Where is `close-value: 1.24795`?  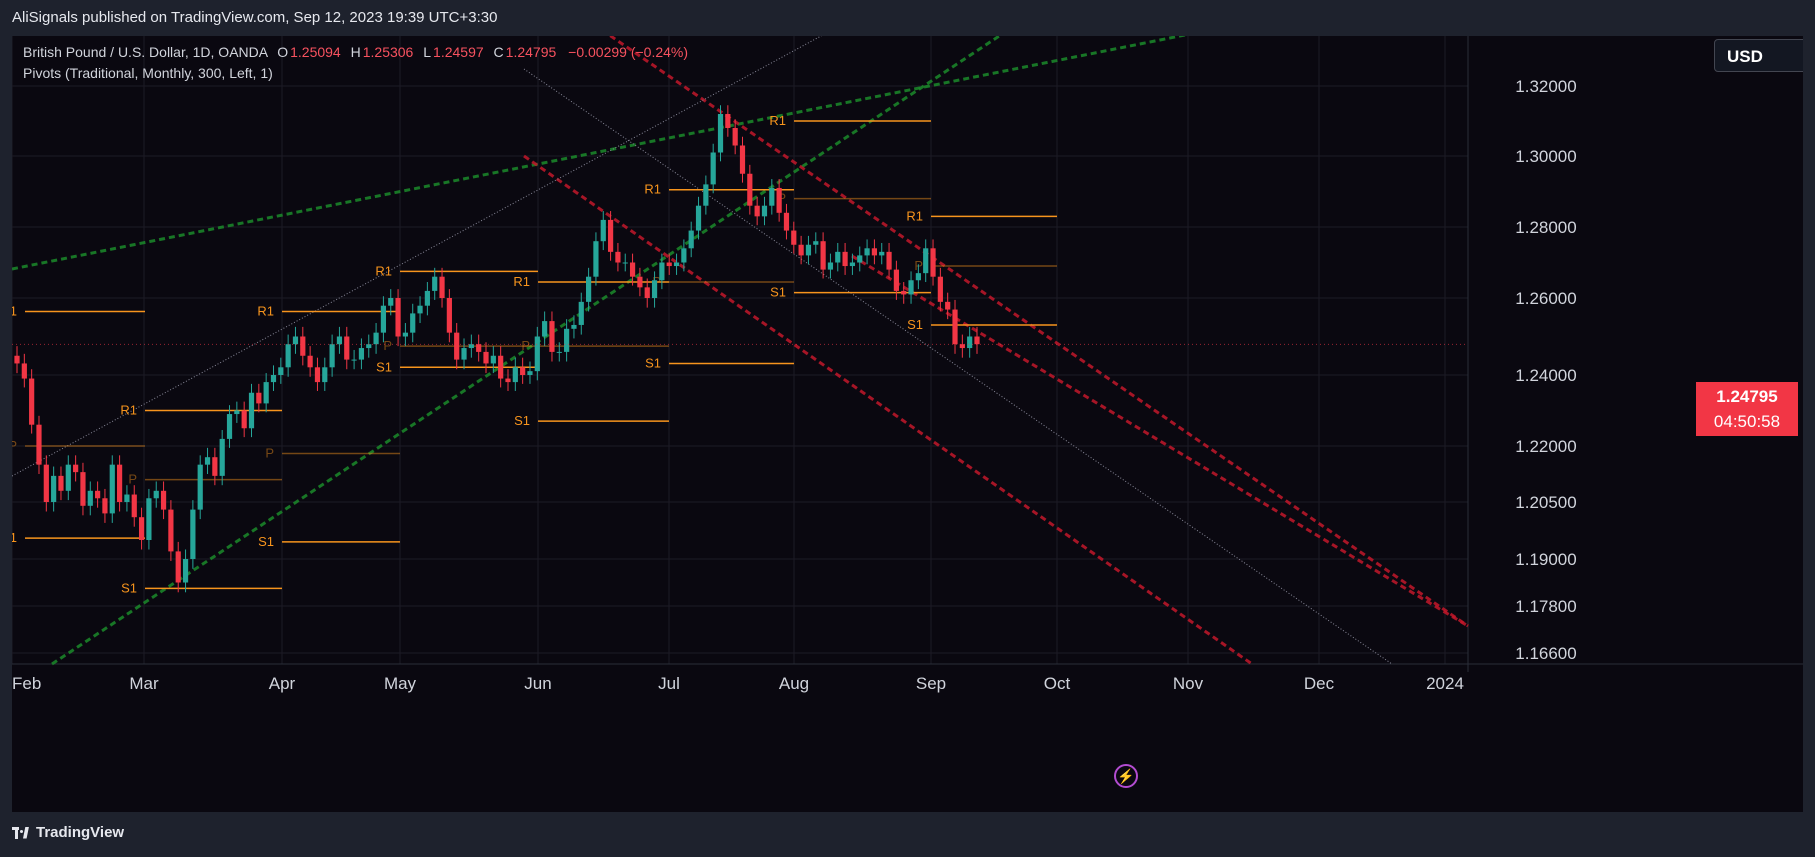
close-value: 1.24795 is located at coordinates (531, 52).